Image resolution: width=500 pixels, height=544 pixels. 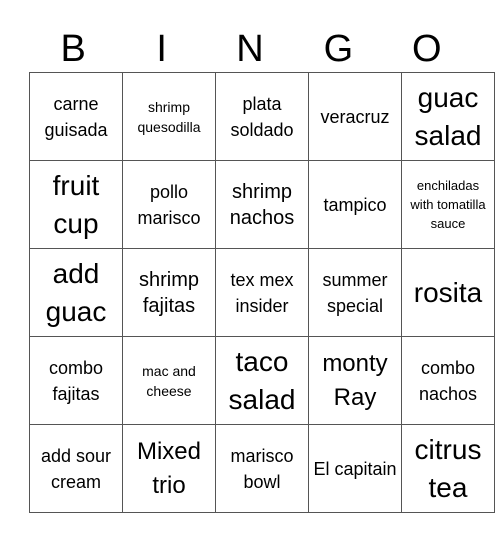 I want to click on bingo-cell: El capitain, so click(x=355, y=468).